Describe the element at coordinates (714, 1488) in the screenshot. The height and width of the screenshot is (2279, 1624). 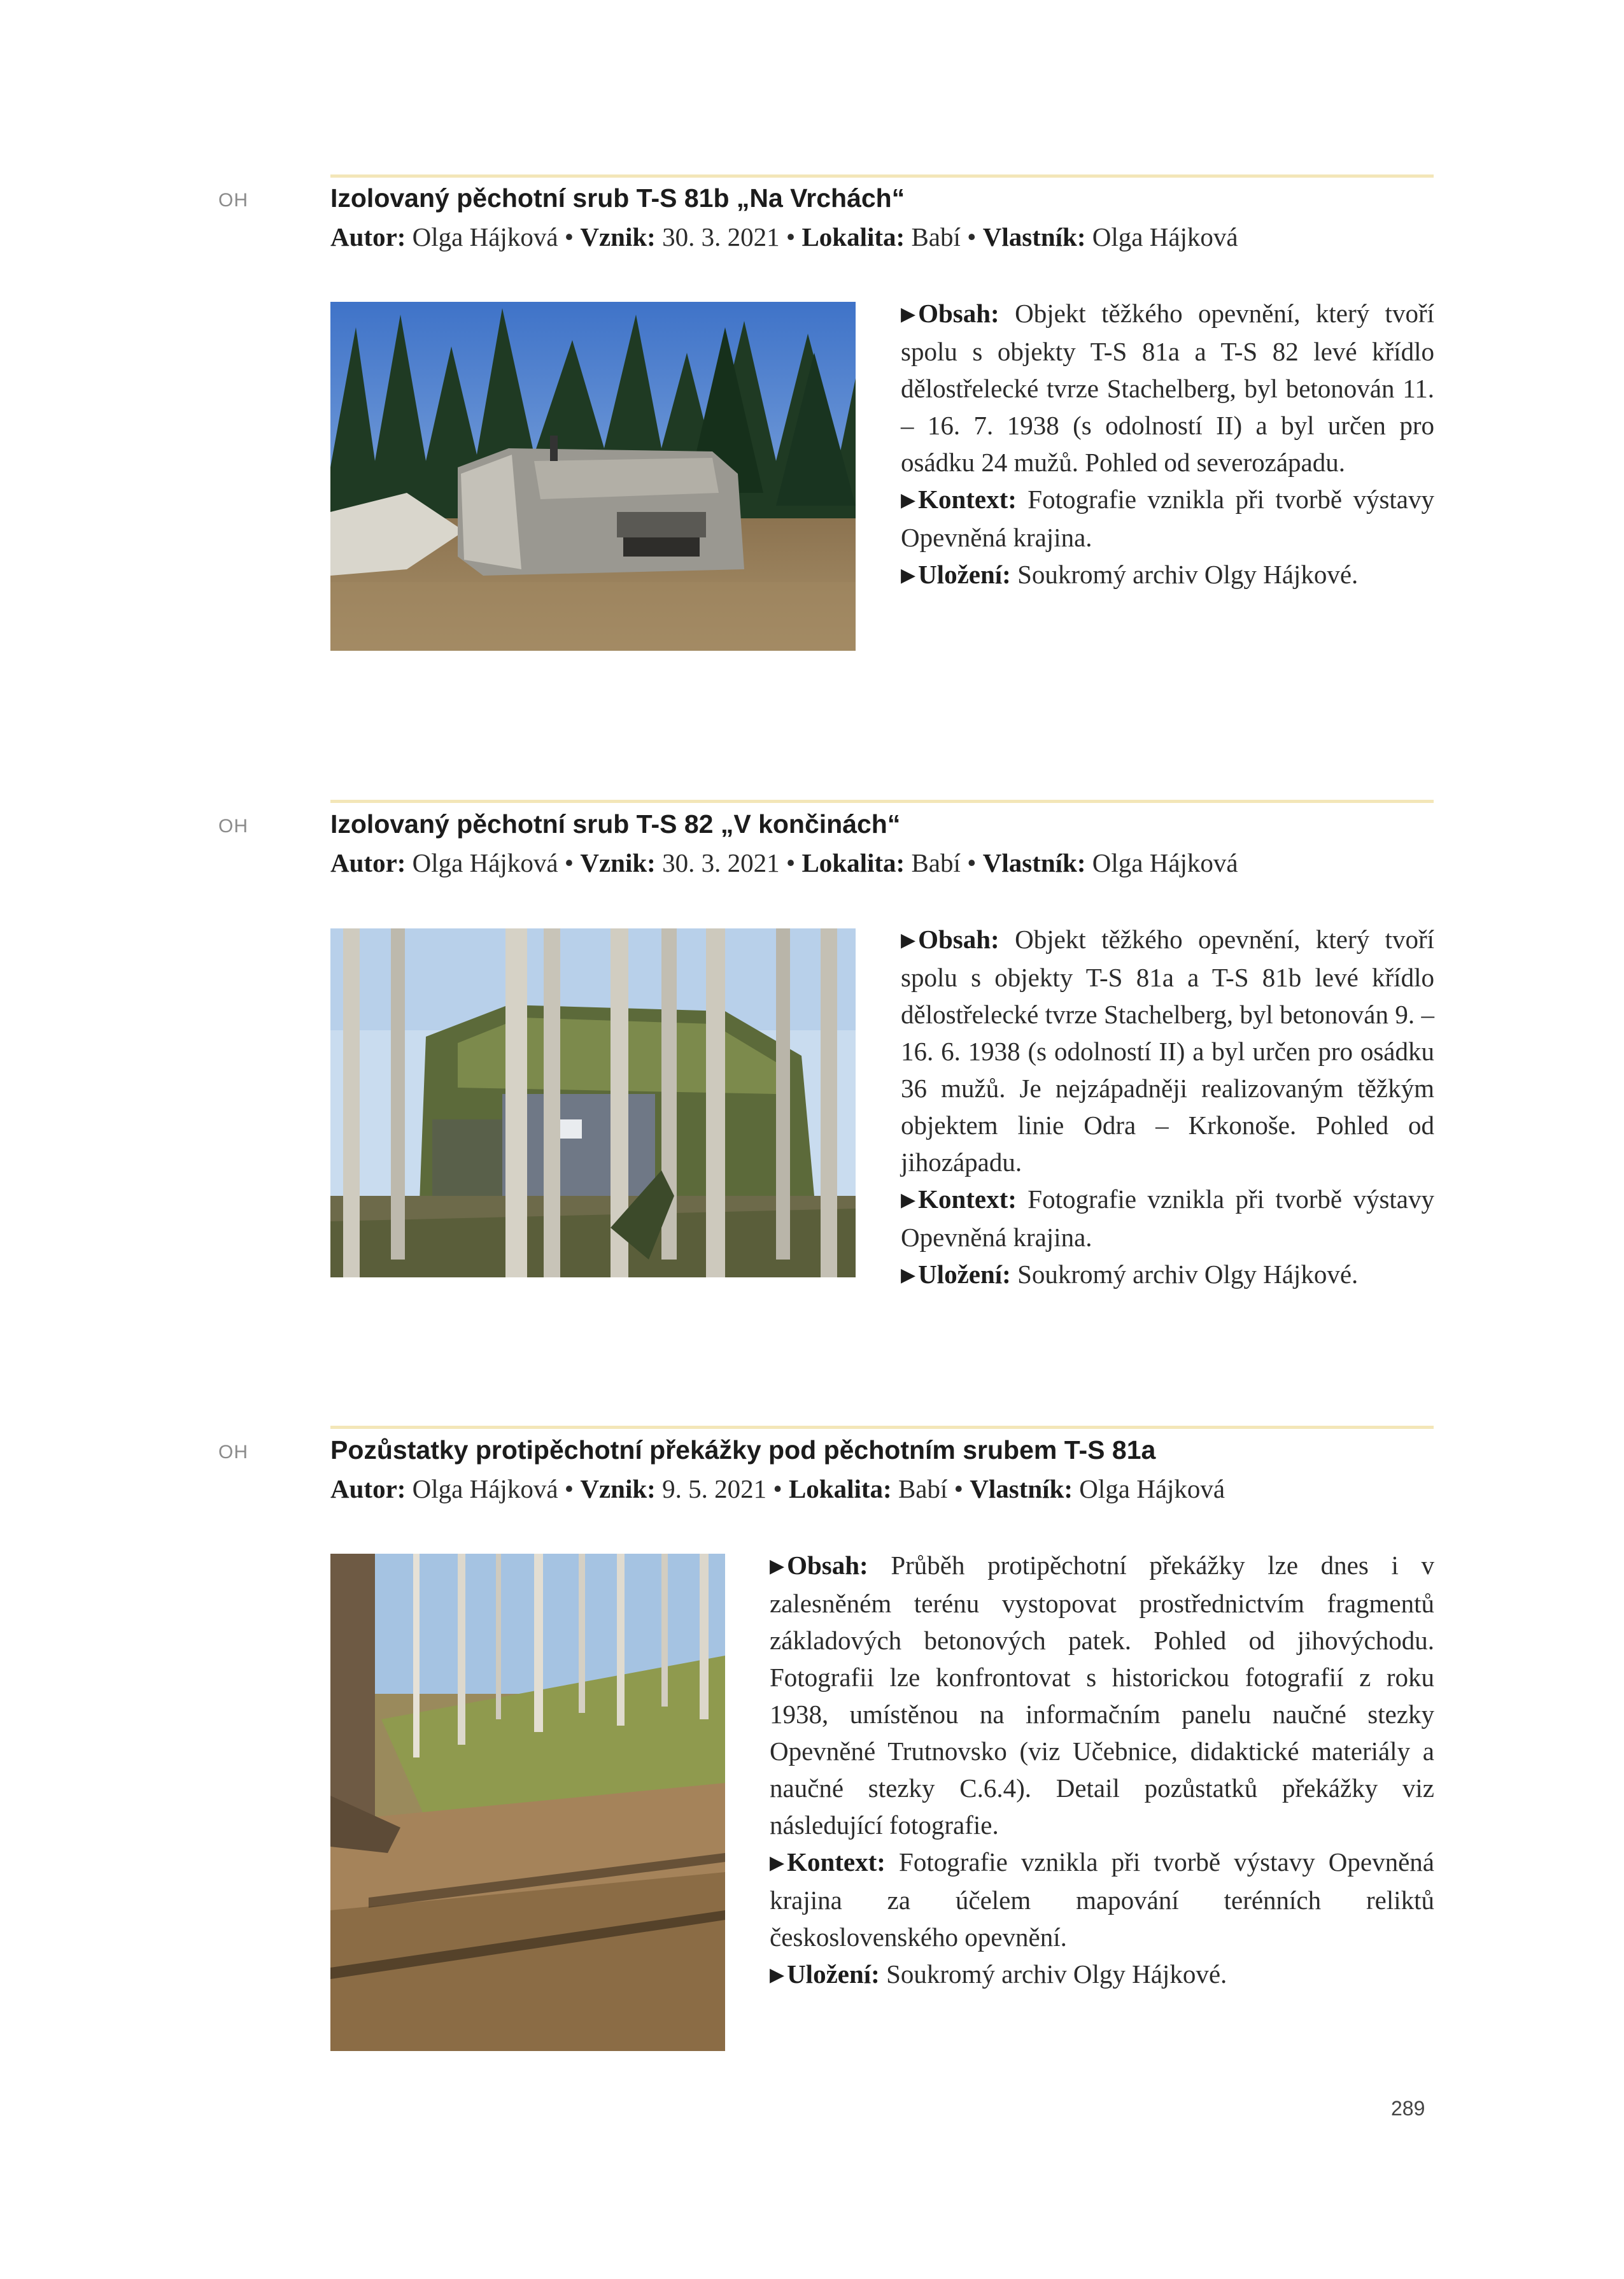
I see `created-value: 9. 5. 2021` at that location.